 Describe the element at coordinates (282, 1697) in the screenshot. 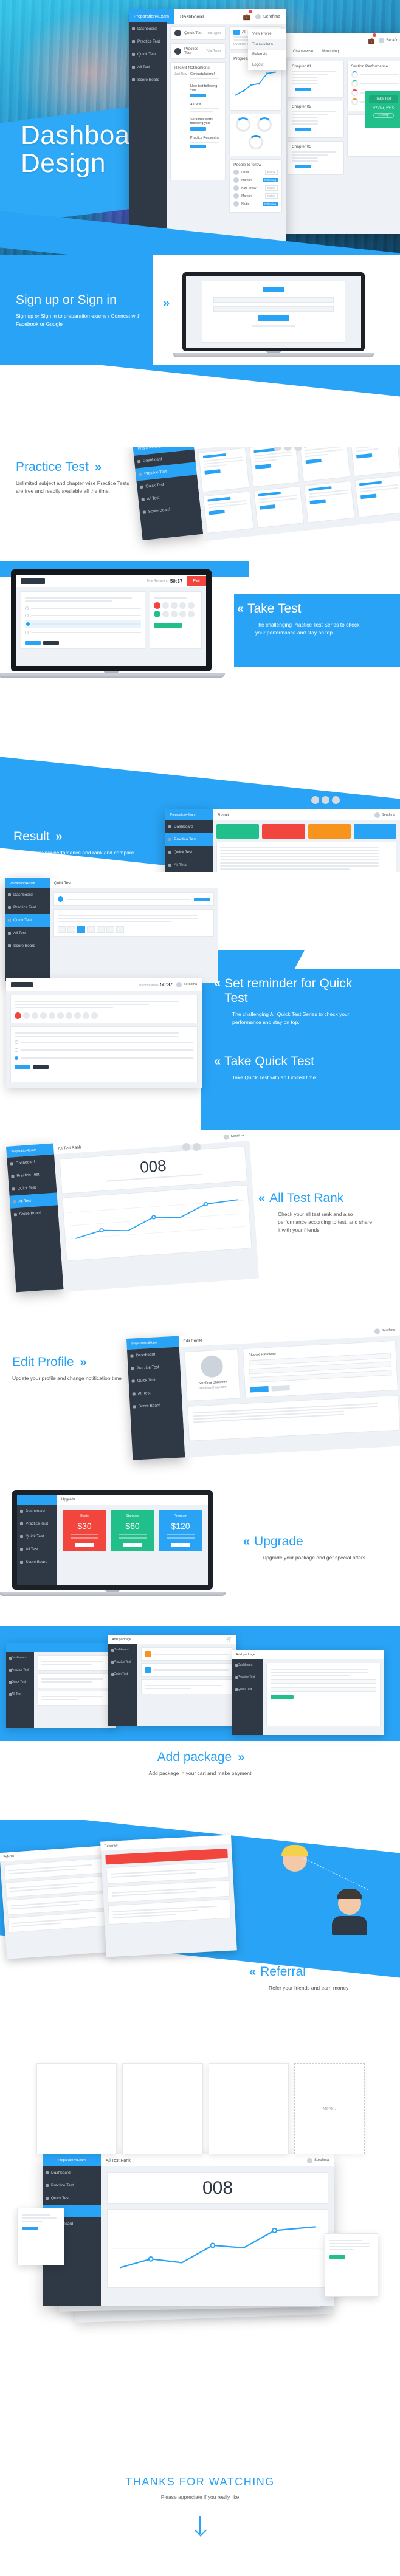

I see `pay-now-button` at that location.